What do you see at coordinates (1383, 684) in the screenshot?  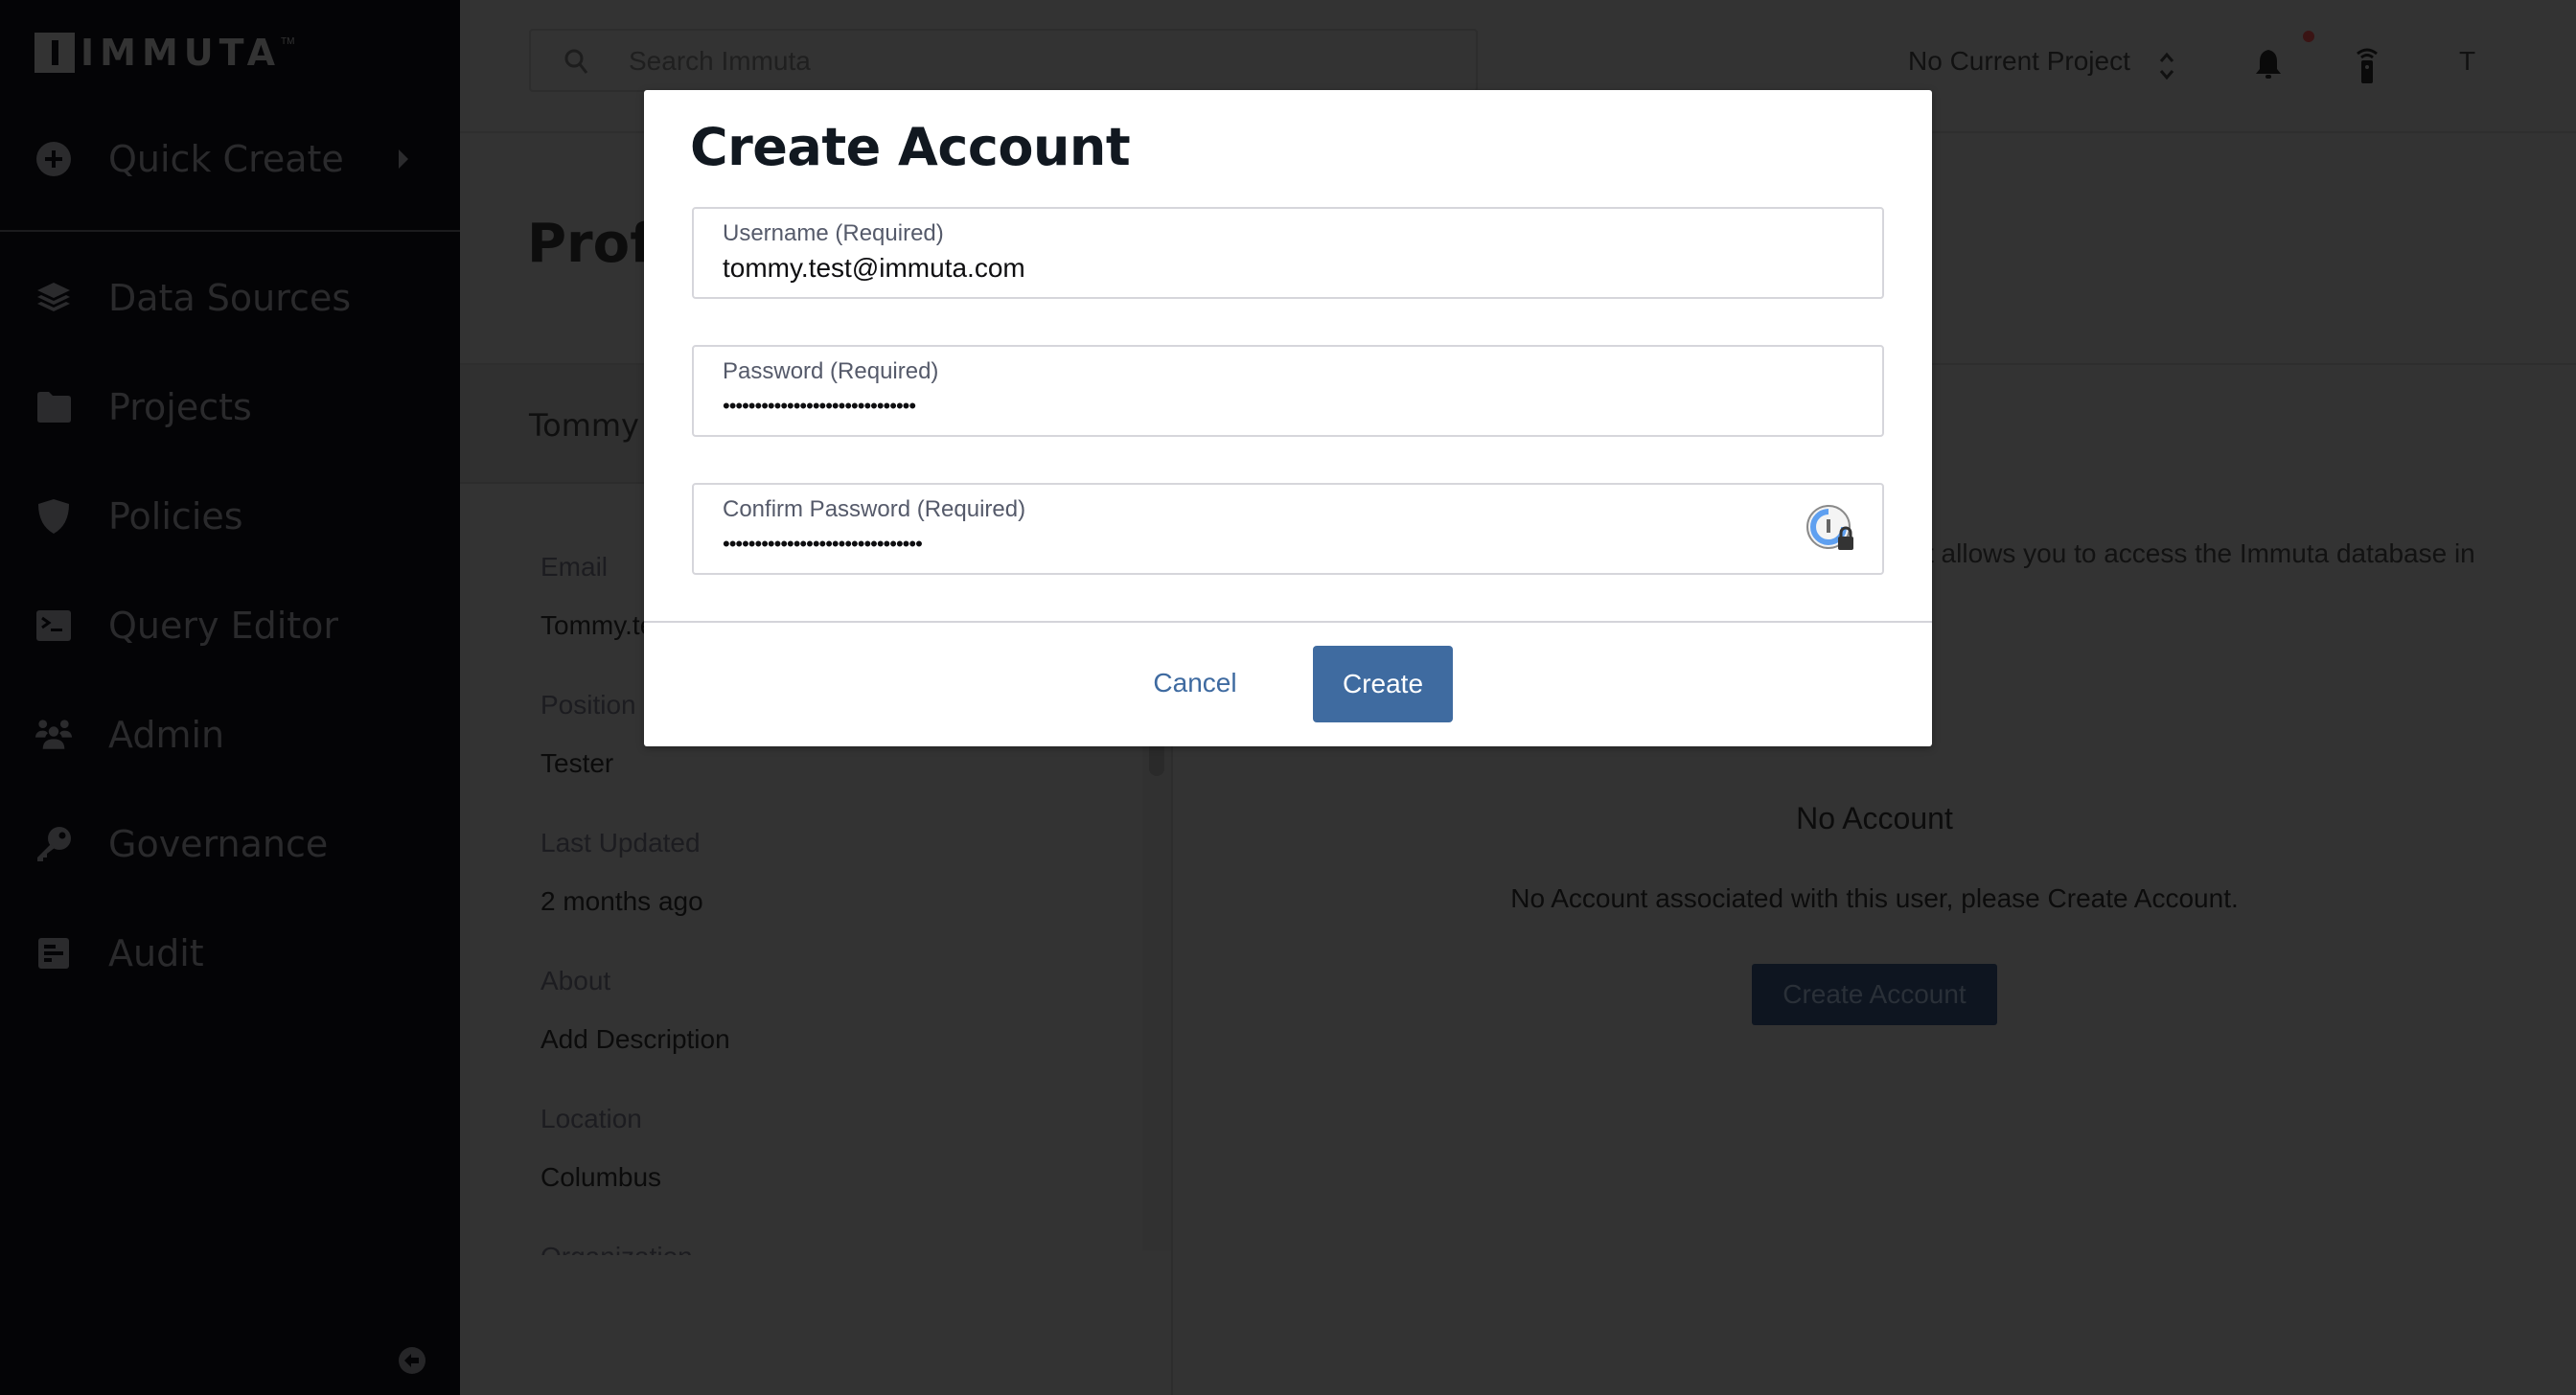 I see `create-button: Create` at bounding box center [1383, 684].